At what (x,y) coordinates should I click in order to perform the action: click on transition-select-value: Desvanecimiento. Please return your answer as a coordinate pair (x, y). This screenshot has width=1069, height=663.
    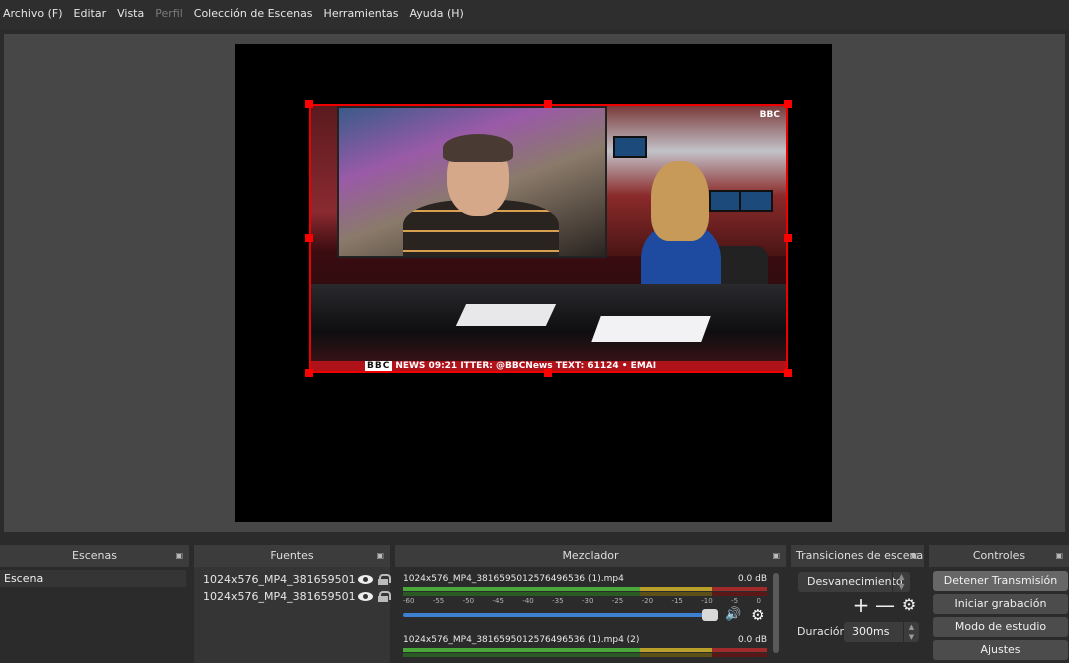
    Looking at the image, I should click on (855, 581).